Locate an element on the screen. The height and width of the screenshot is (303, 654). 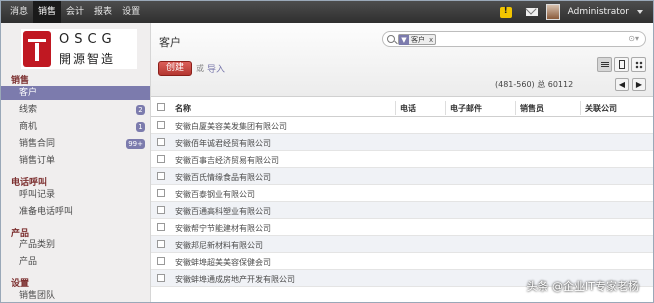
table-row: 安徽百通高科塑业有限公司 is located at coordinates (402, 210).